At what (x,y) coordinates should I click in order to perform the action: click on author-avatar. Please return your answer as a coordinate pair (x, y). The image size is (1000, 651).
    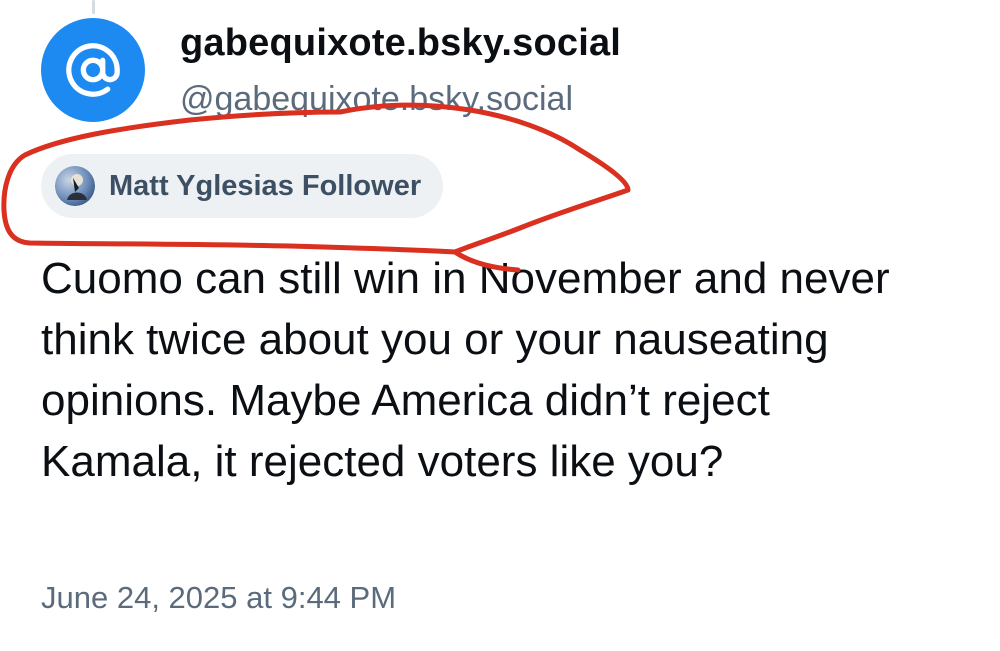
    Looking at the image, I should click on (93, 70).